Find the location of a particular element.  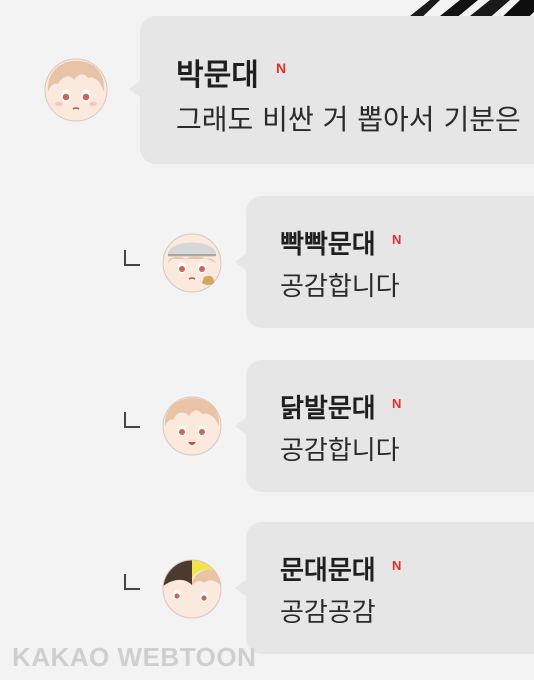

comment-avatar is located at coordinates (76, 90).